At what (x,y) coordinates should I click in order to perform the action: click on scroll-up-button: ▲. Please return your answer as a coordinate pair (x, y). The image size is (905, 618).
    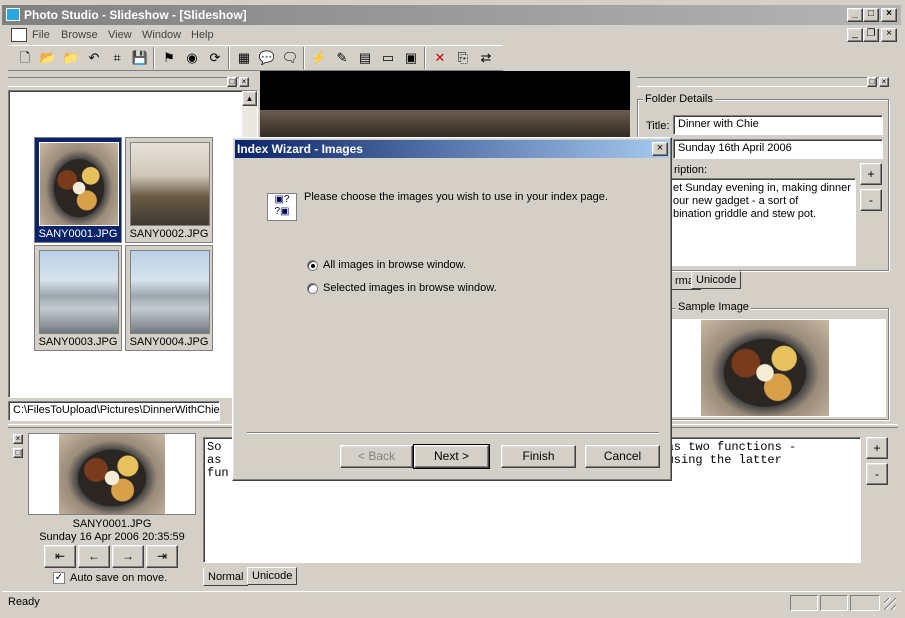
    Looking at the image, I should click on (249, 98).